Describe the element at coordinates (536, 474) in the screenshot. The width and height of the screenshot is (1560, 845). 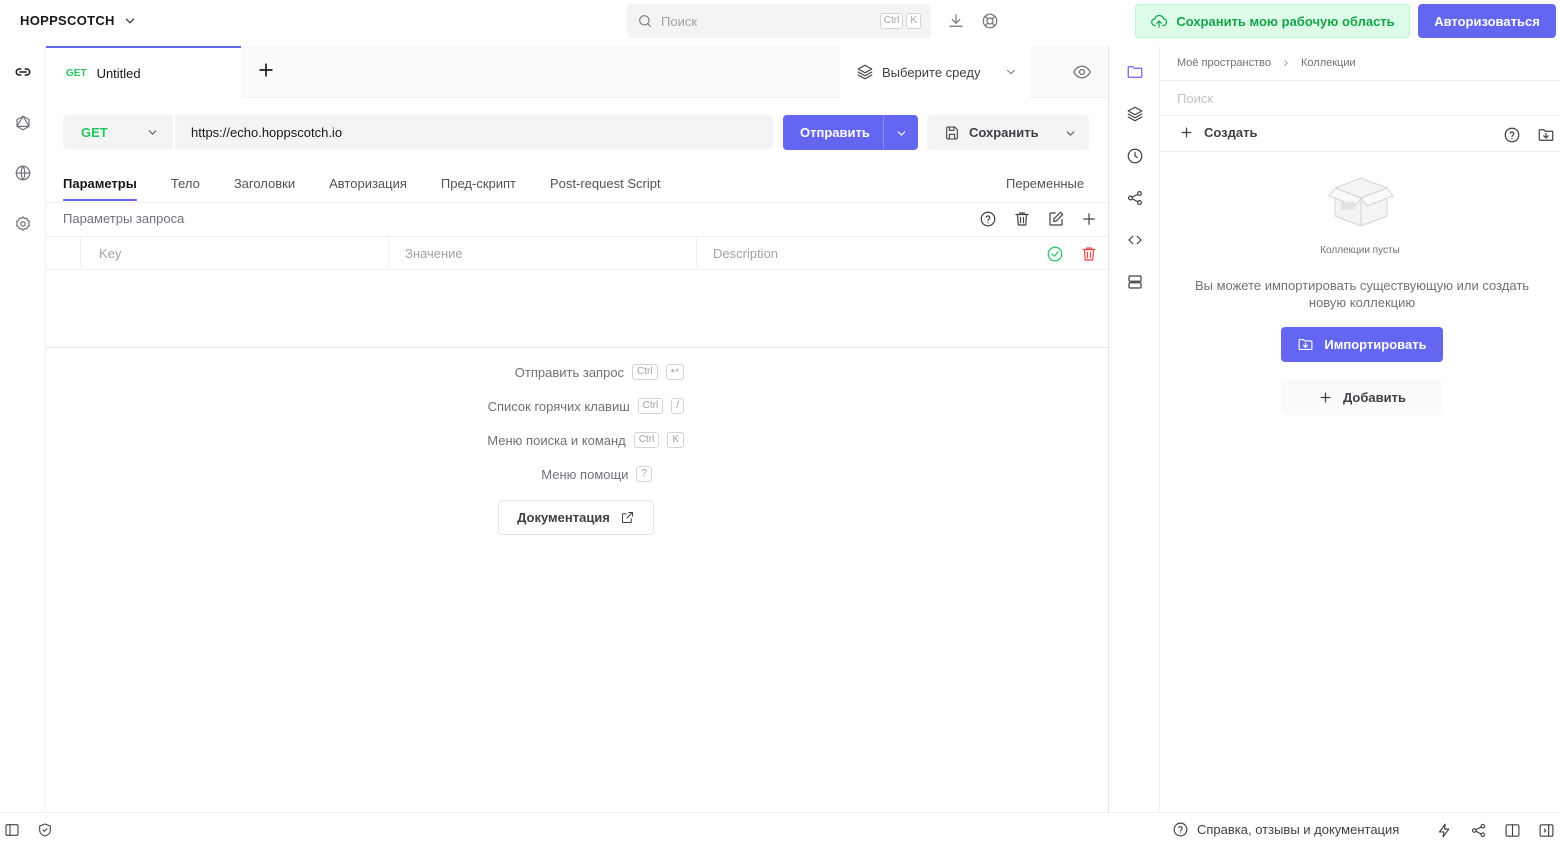
I see `shortcut-row: Меню помощи ?` at that location.